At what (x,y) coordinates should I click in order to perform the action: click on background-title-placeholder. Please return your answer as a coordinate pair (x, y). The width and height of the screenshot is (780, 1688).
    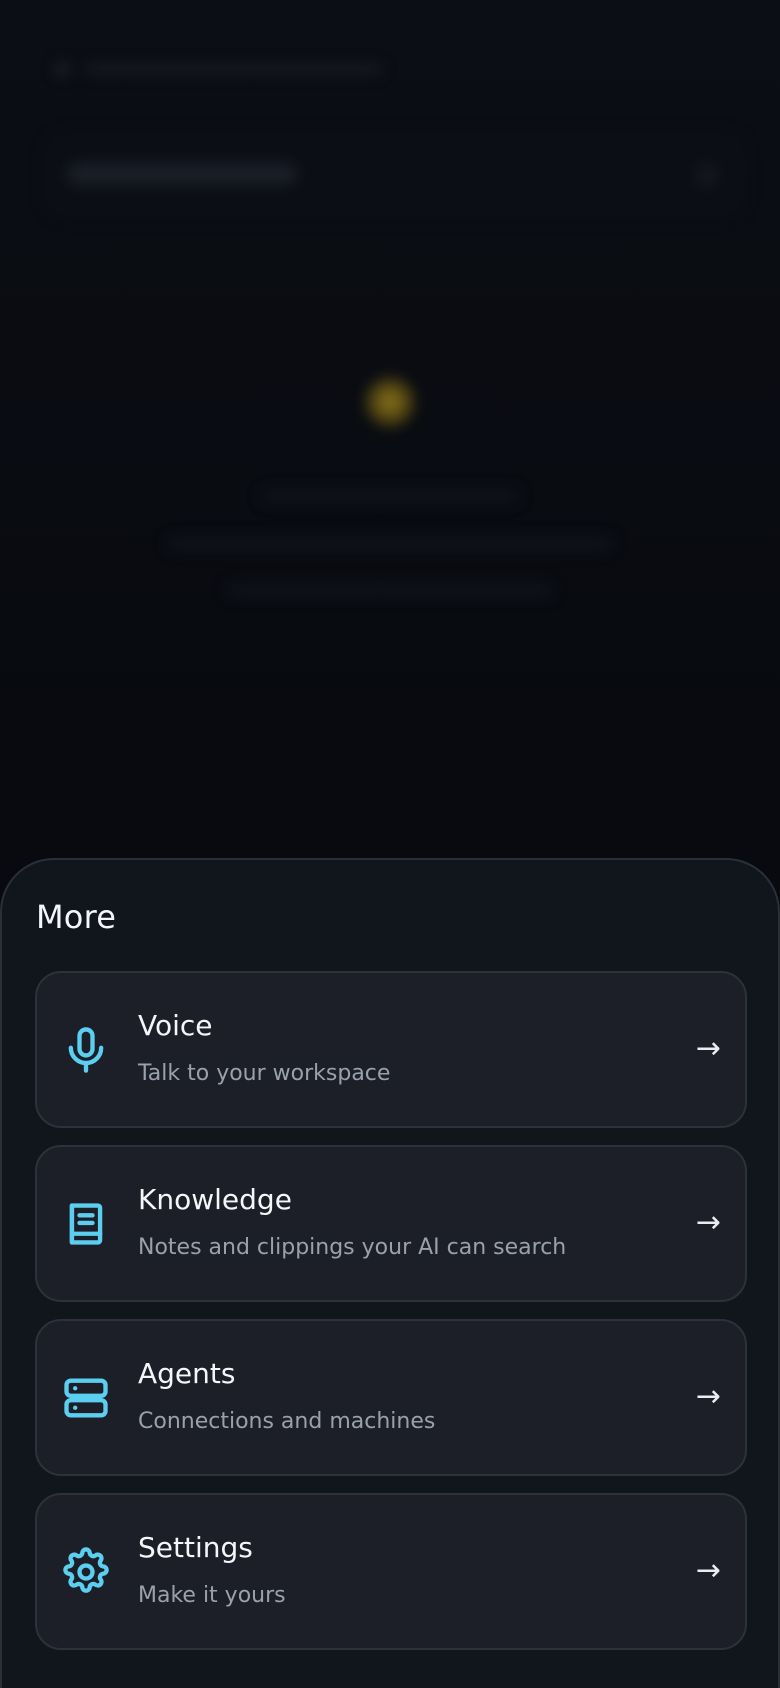
    Looking at the image, I should click on (234, 69).